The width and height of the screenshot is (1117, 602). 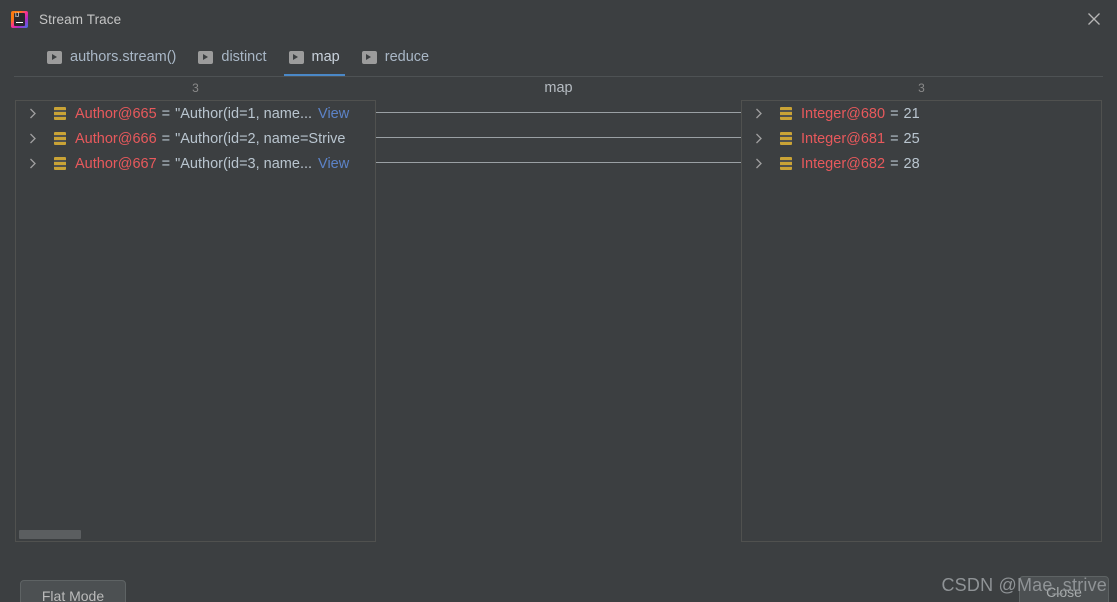 I want to click on close-icon, so click(x=1094, y=19).